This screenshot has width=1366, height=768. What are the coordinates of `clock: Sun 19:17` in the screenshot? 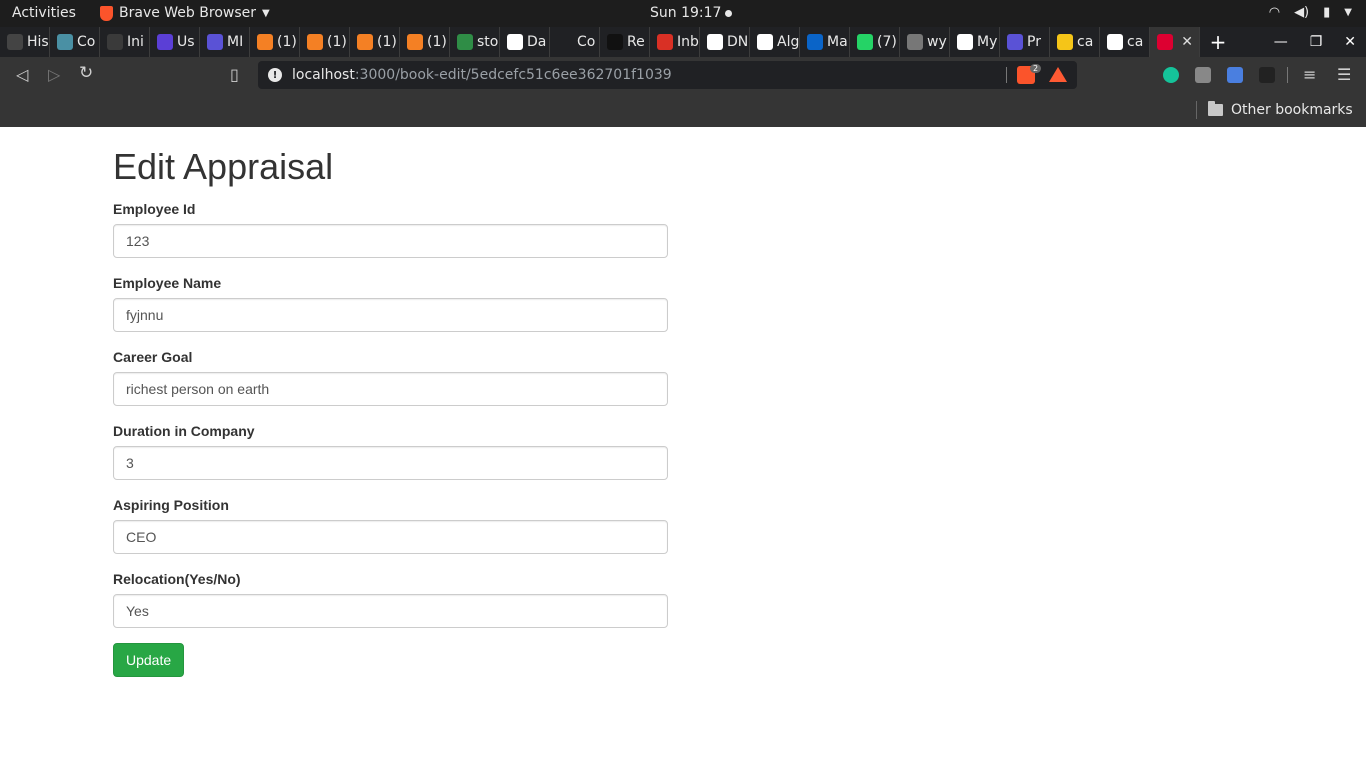 It's located at (691, 13).